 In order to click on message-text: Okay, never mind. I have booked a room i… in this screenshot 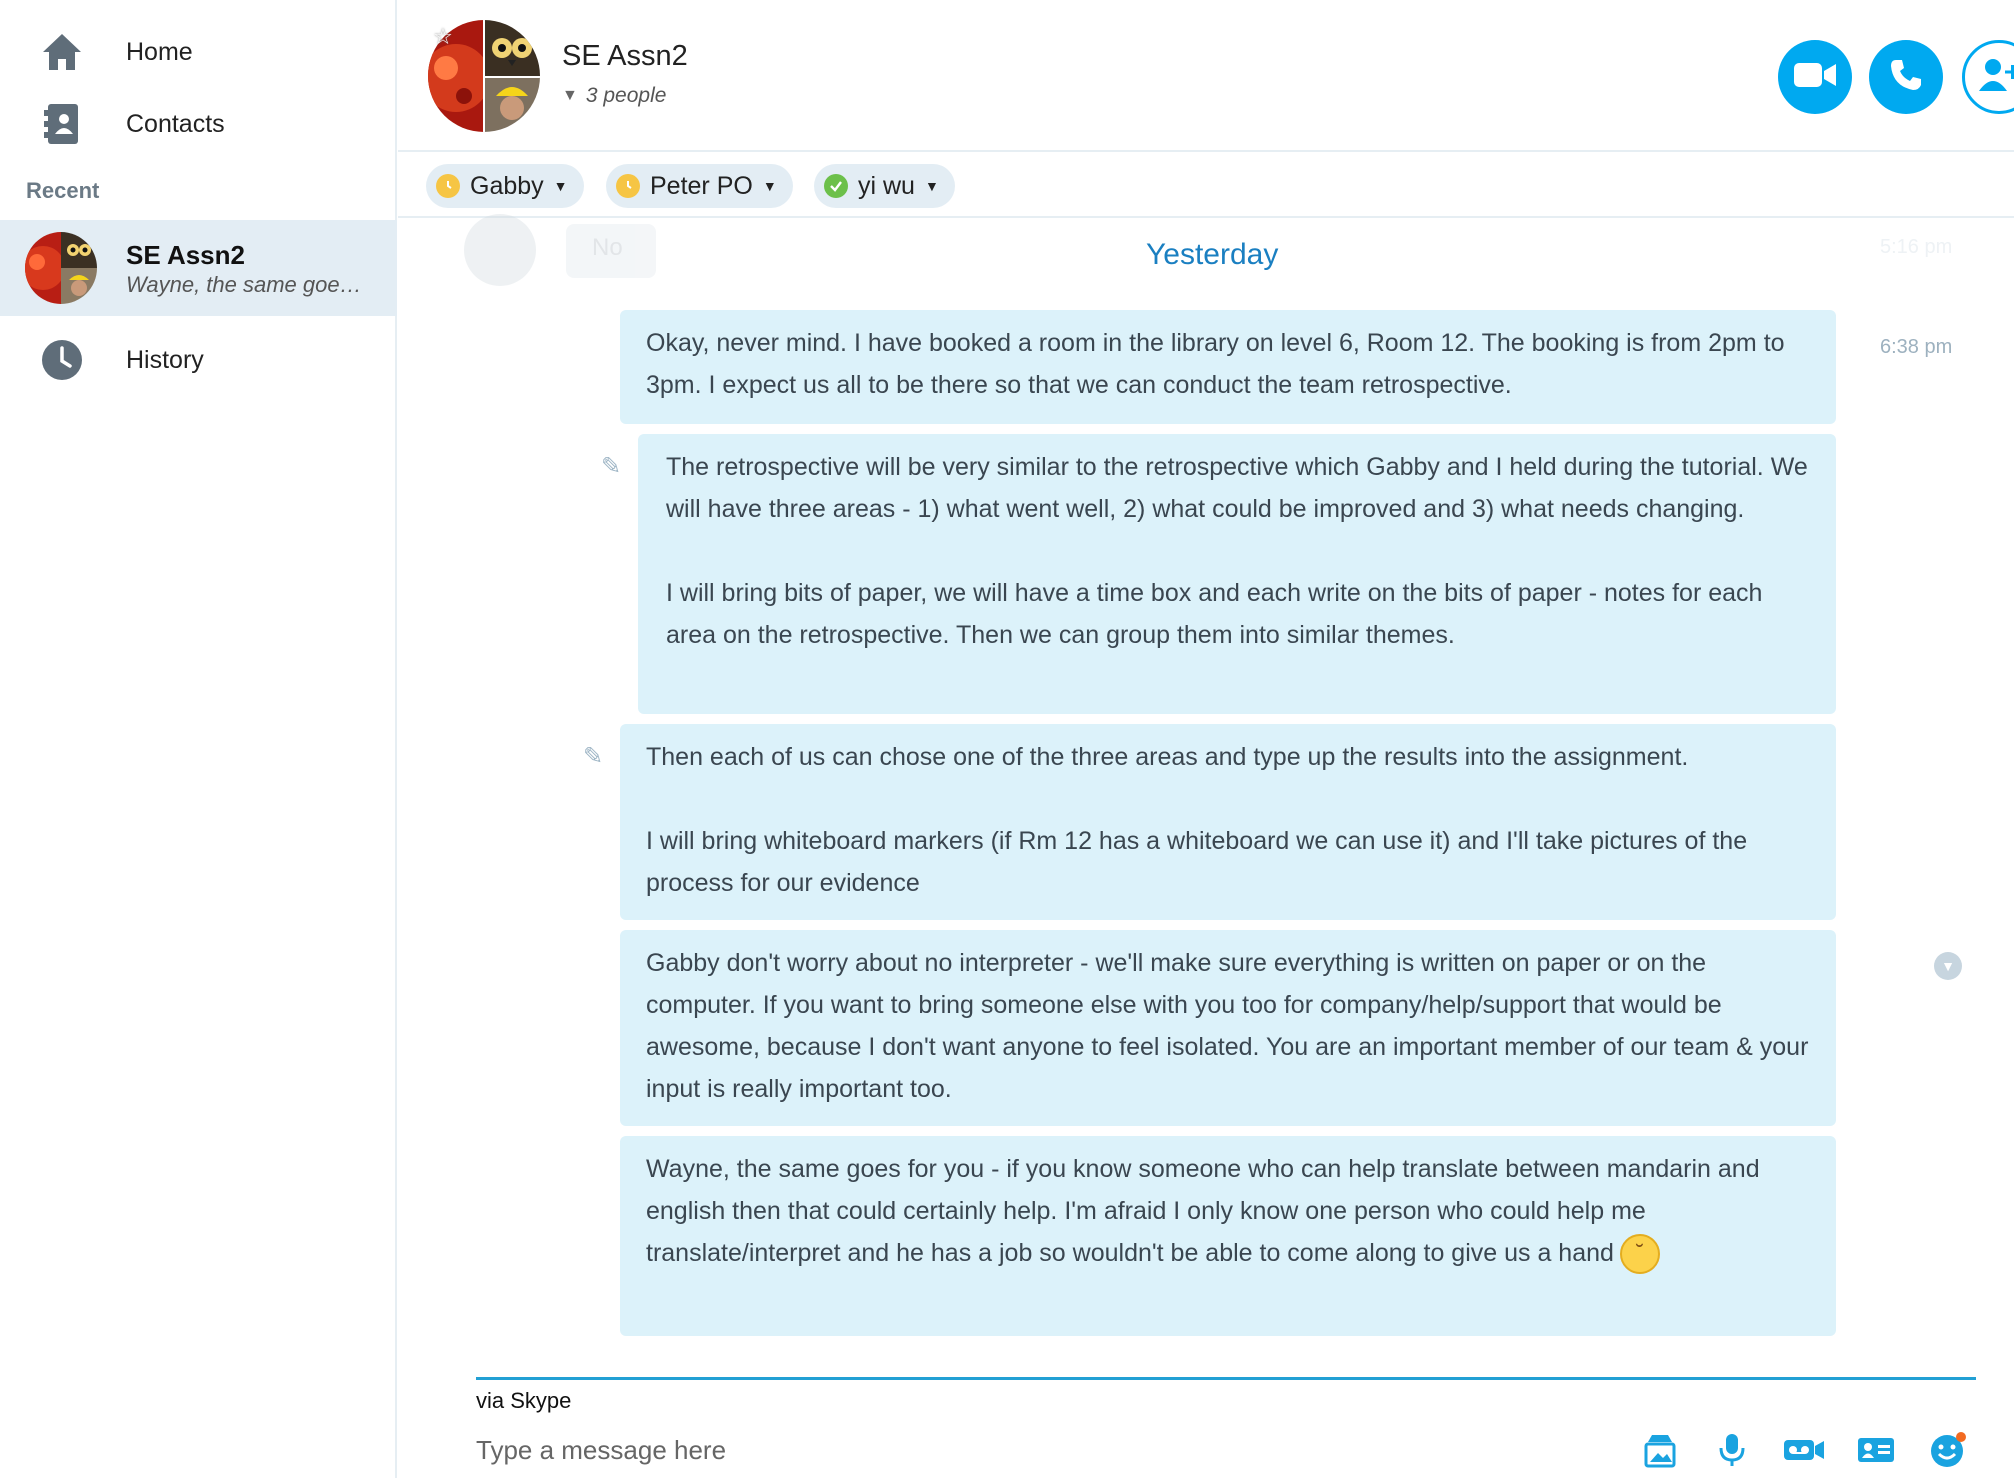, I will do `click(1215, 364)`.